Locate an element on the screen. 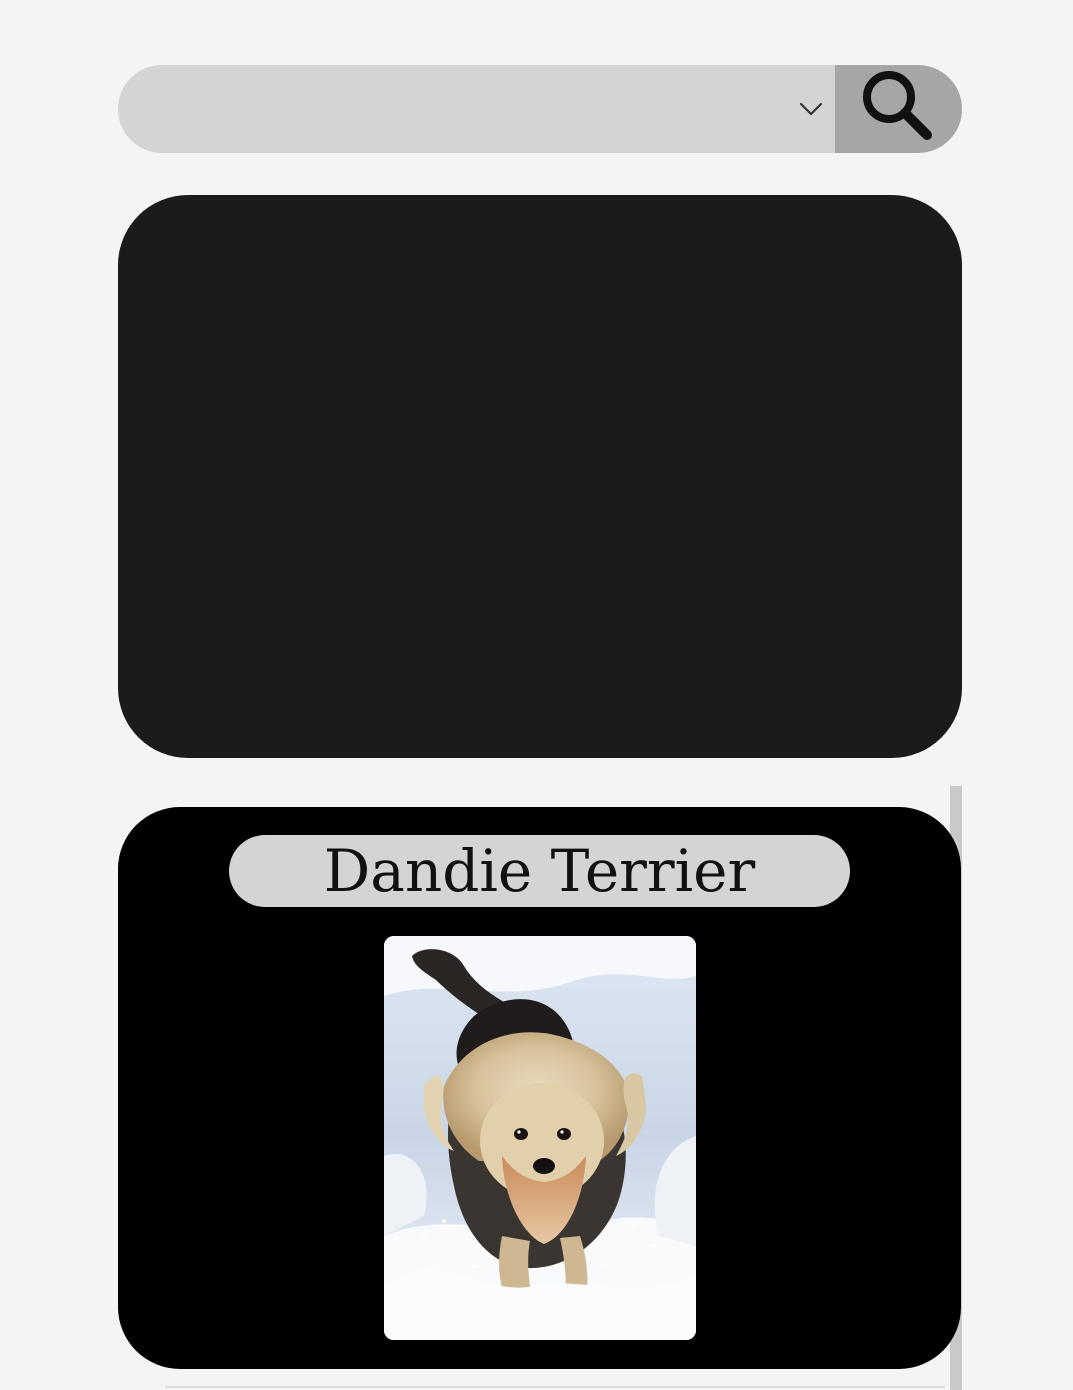 This screenshot has height=1390, width=1073. breed-title: Dandie Terrier is located at coordinates (539, 871).